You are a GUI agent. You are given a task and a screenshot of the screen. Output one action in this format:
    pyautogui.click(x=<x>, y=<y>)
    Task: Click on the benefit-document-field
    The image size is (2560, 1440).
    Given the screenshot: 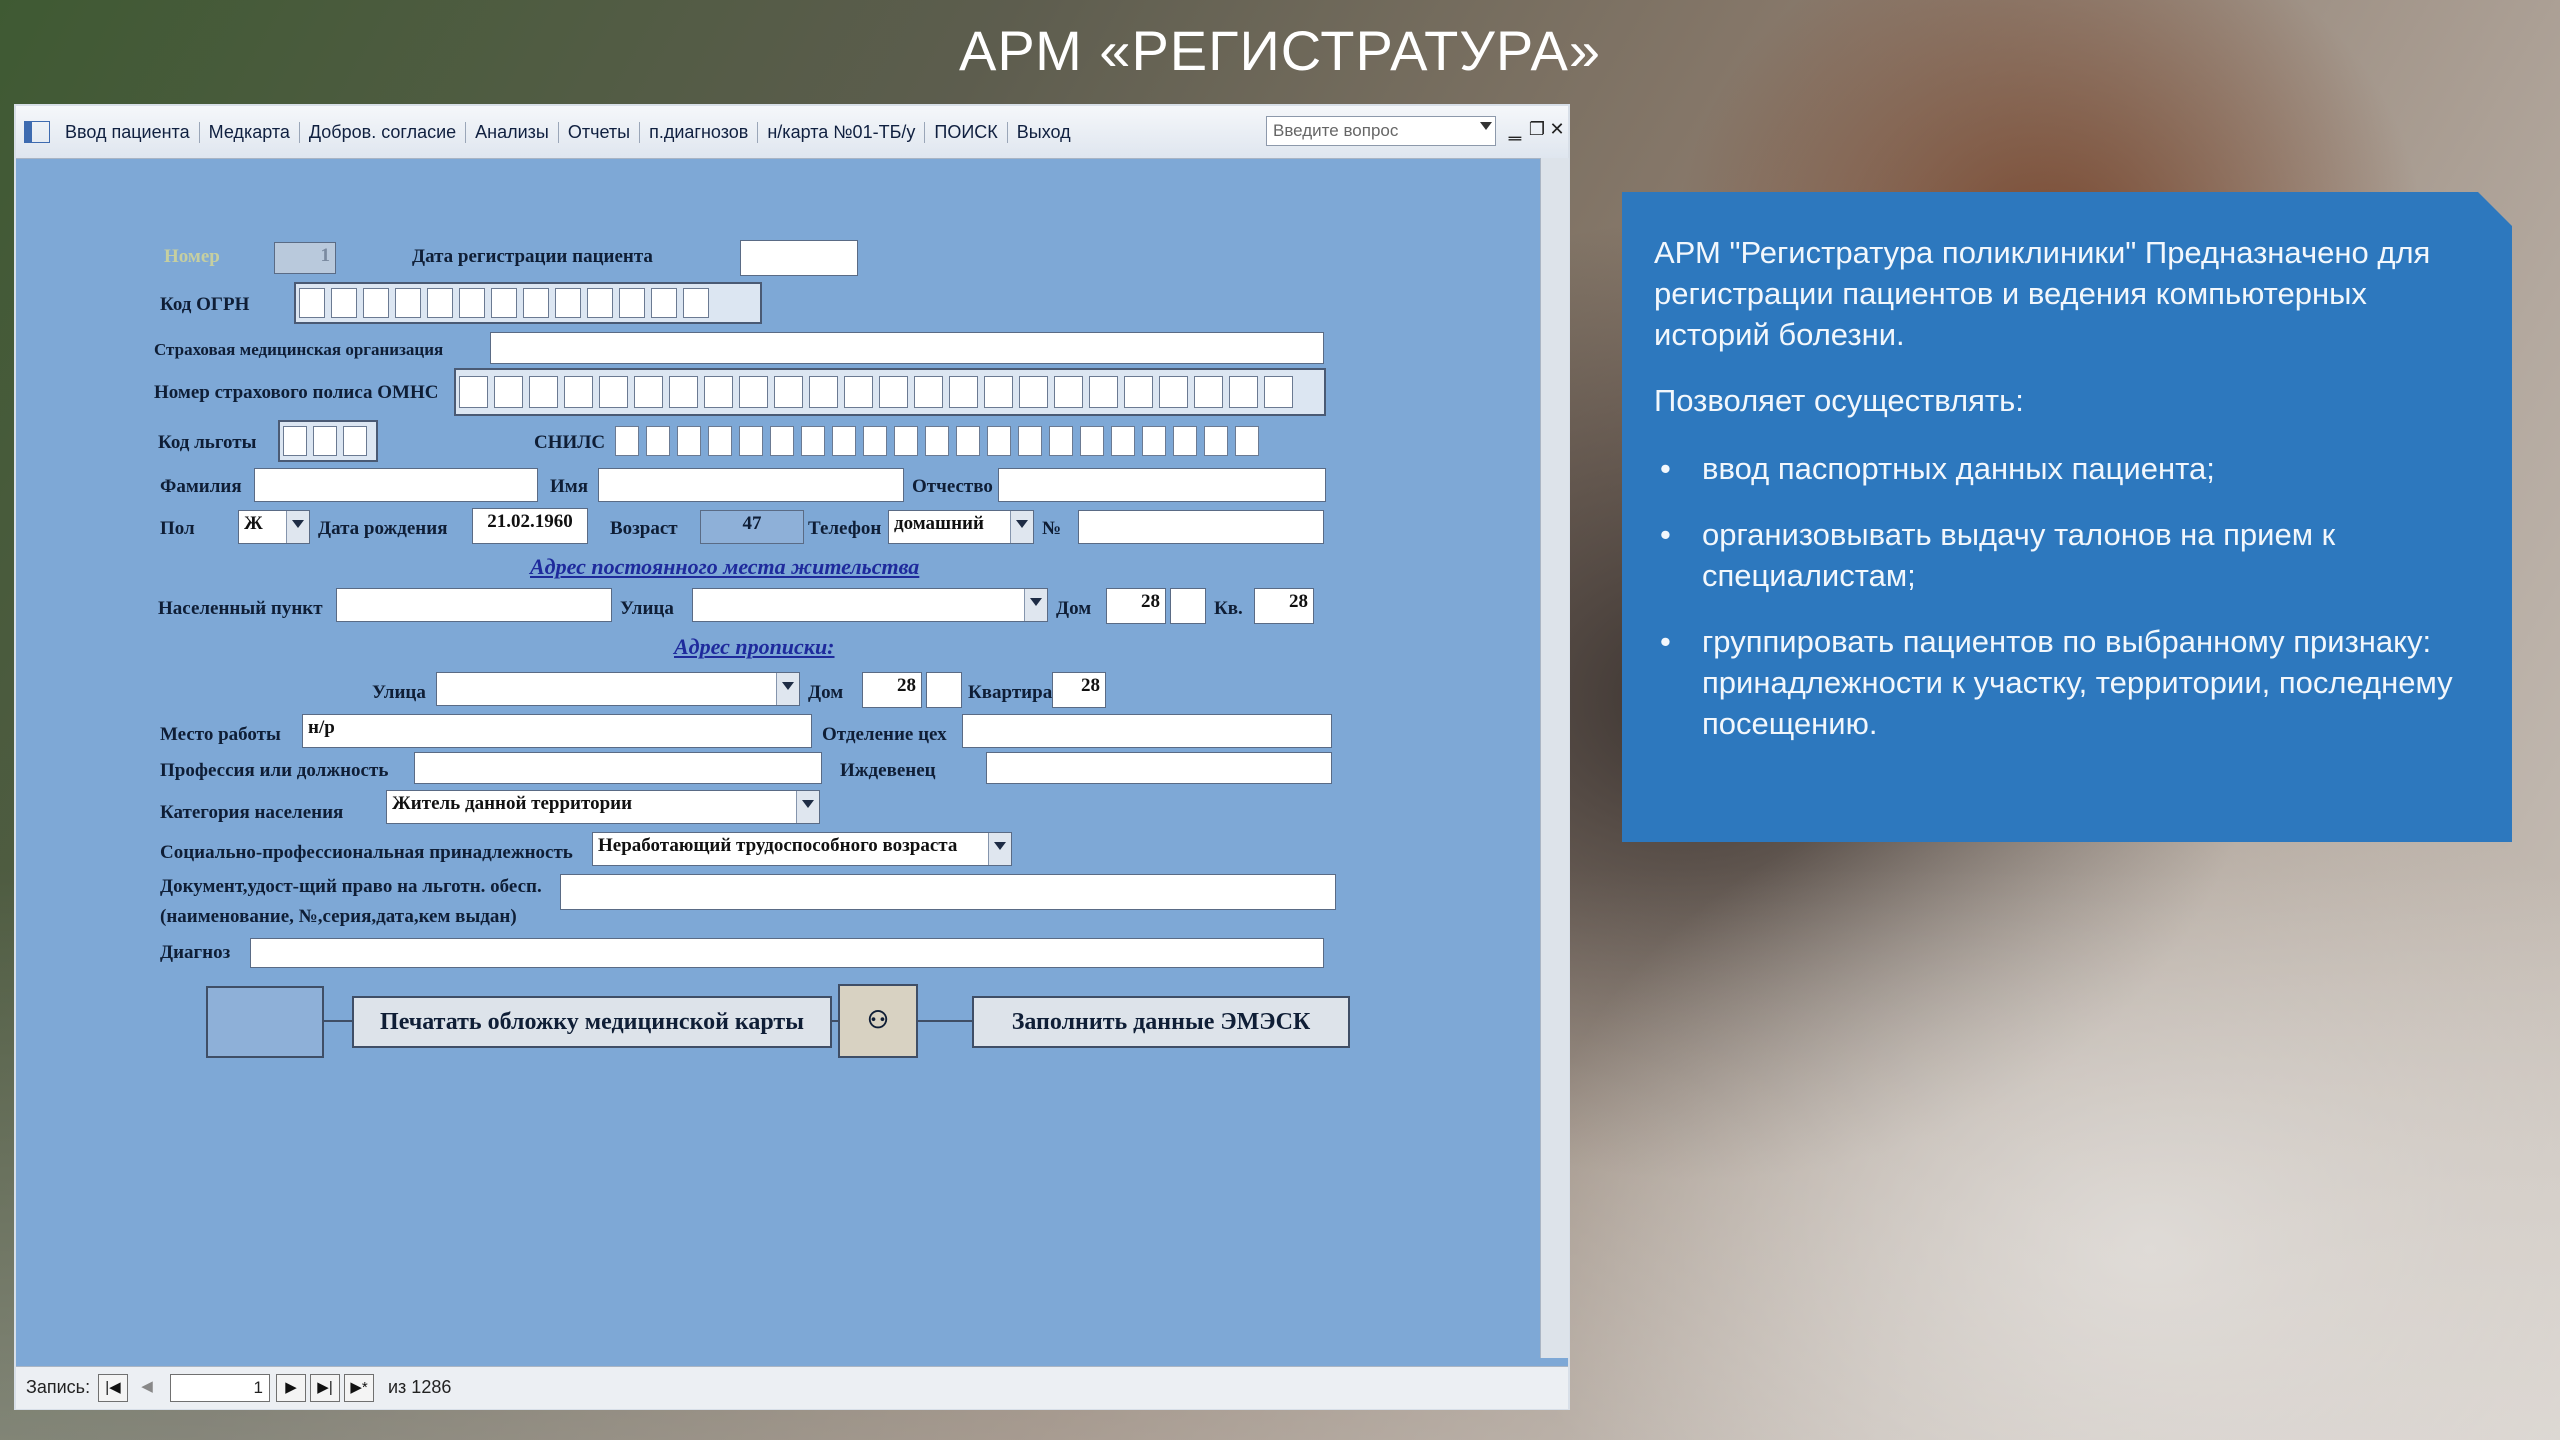 What is the action you would take?
    pyautogui.click(x=948, y=892)
    